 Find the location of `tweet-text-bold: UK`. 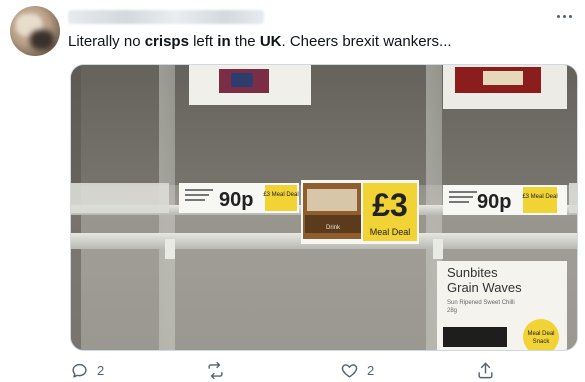

tweet-text-bold: UK is located at coordinates (270, 41).